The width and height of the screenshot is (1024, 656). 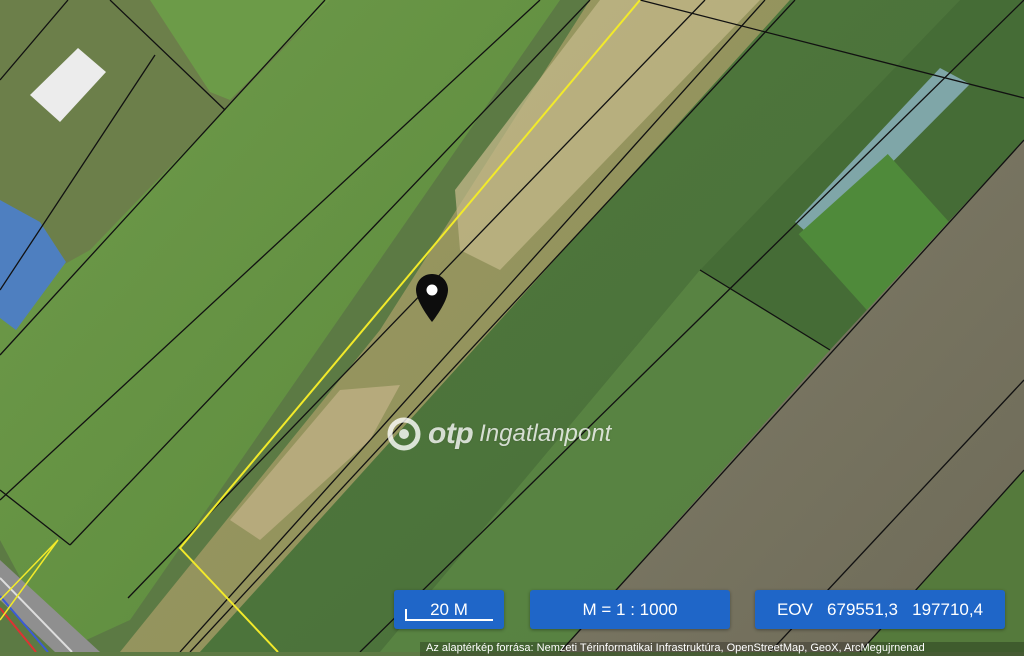 What do you see at coordinates (794, 609) in the screenshot?
I see `coordinate-system: EOV` at bounding box center [794, 609].